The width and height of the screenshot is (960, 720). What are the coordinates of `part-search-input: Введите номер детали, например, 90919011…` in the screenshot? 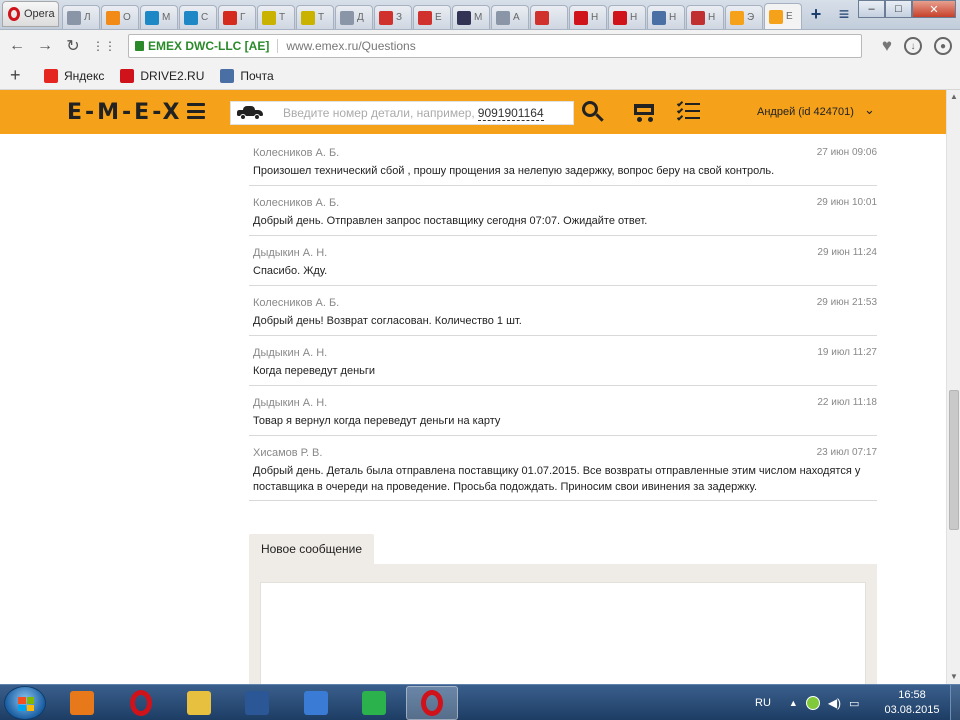 It's located at (402, 113).